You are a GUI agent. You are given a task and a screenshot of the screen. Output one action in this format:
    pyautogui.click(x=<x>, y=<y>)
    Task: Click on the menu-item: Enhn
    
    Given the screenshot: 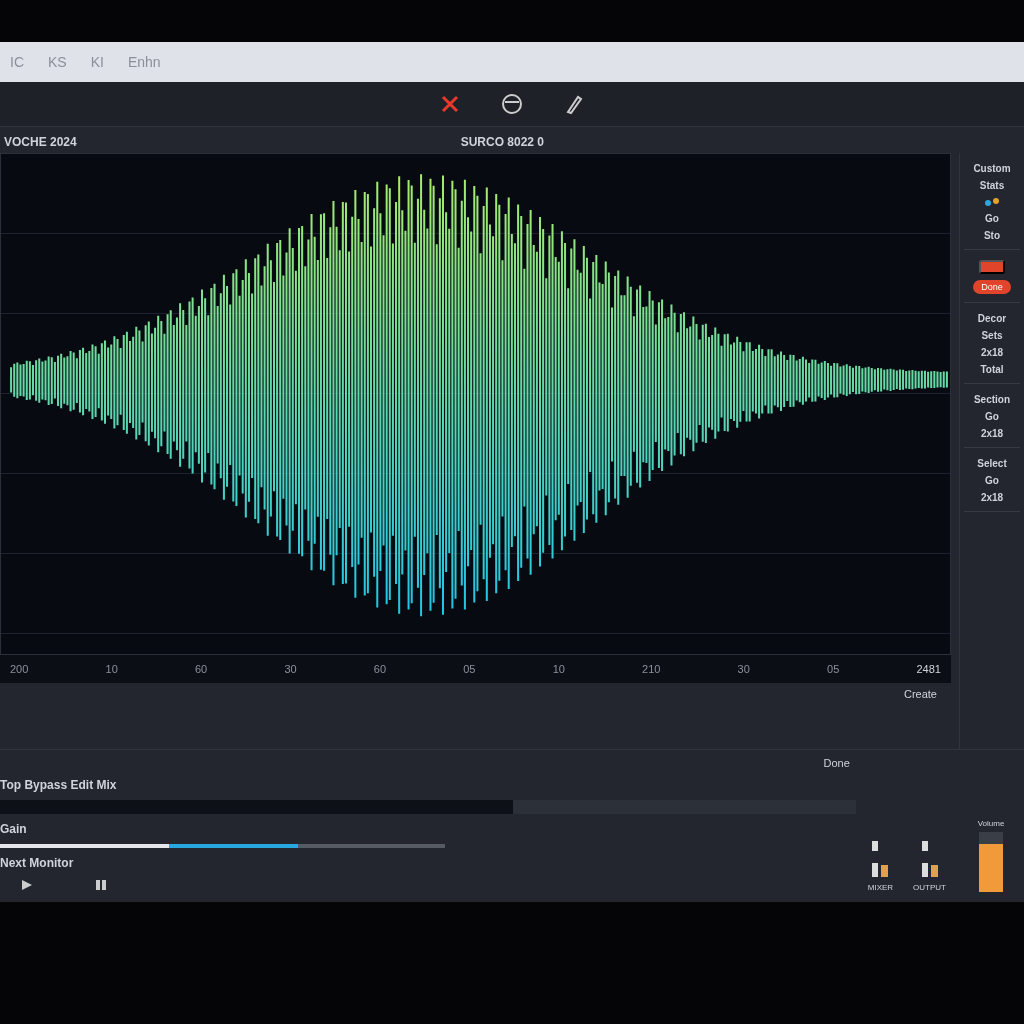 What is the action you would take?
    pyautogui.click(x=144, y=62)
    